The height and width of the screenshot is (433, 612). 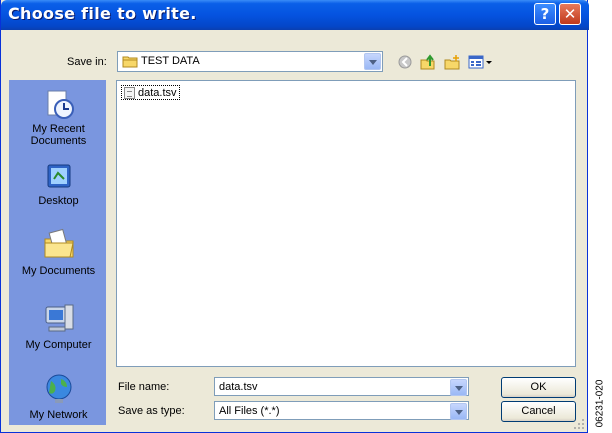 What do you see at coordinates (538, 387) in the screenshot?
I see `ok-button: OK` at bounding box center [538, 387].